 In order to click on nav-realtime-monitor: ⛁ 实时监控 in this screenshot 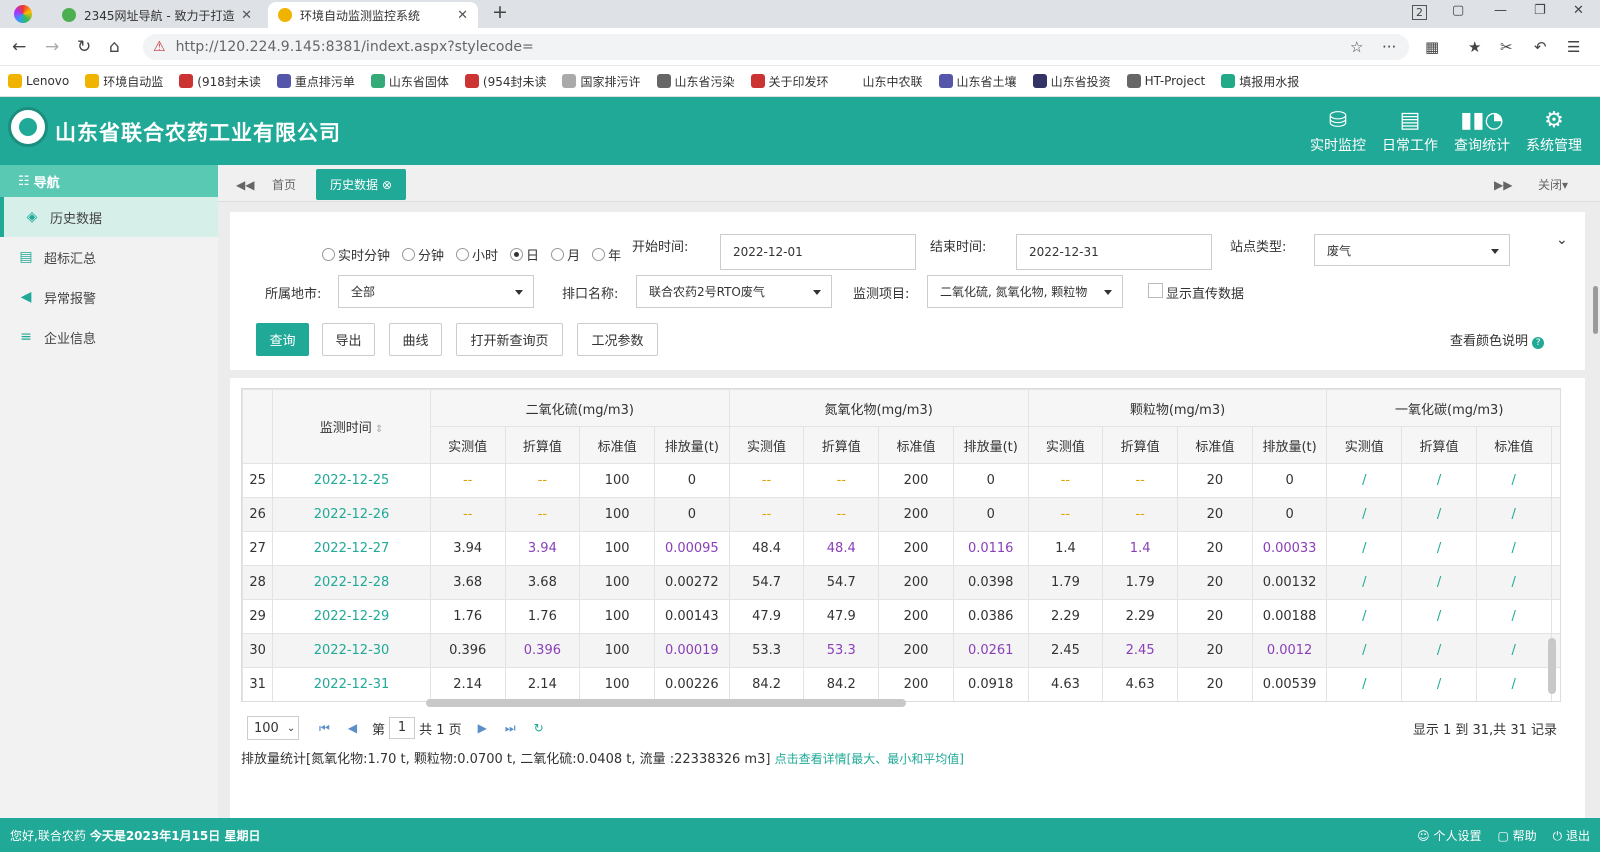, I will do `click(1338, 131)`.